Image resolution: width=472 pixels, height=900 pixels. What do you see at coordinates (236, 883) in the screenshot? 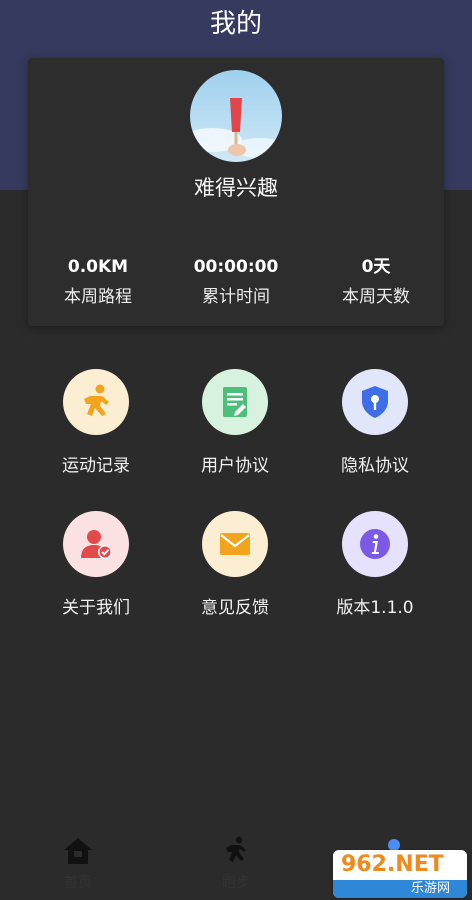
I see `tab-label: 跑步` at bounding box center [236, 883].